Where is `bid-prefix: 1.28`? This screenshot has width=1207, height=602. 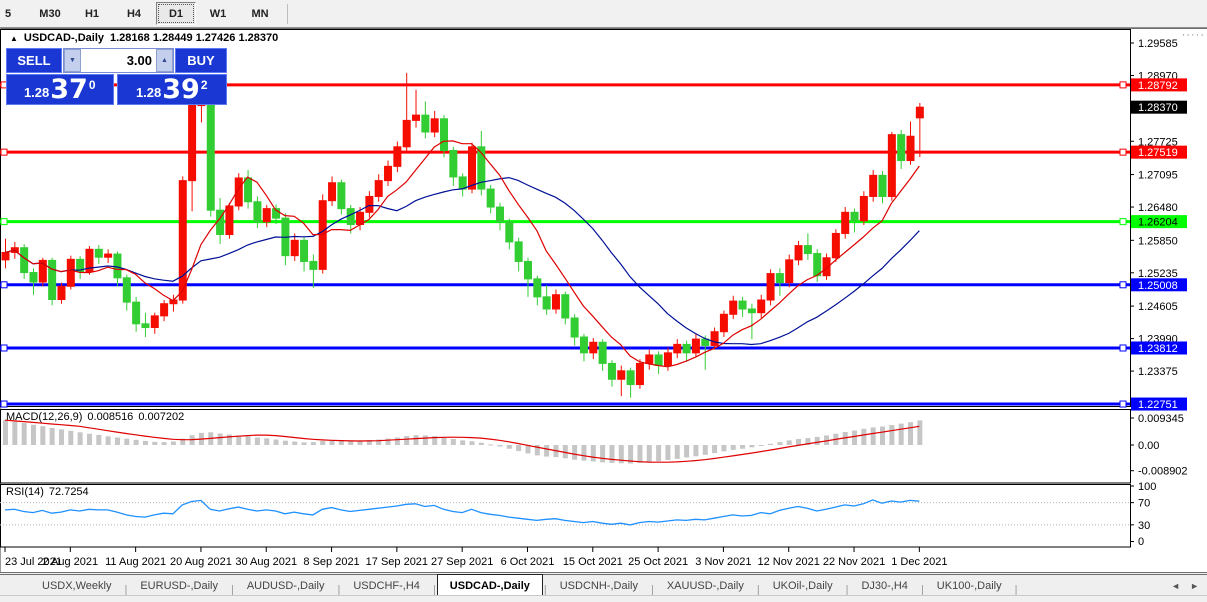 bid-prefix: 1.28 is located at coordinates (36, 92).